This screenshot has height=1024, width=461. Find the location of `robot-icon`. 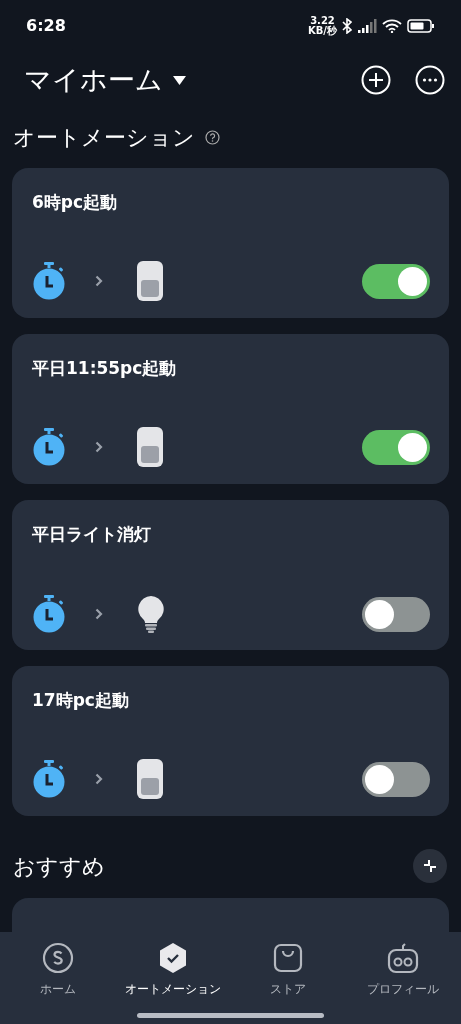

robot-icon is located at coordinates (403, 958).